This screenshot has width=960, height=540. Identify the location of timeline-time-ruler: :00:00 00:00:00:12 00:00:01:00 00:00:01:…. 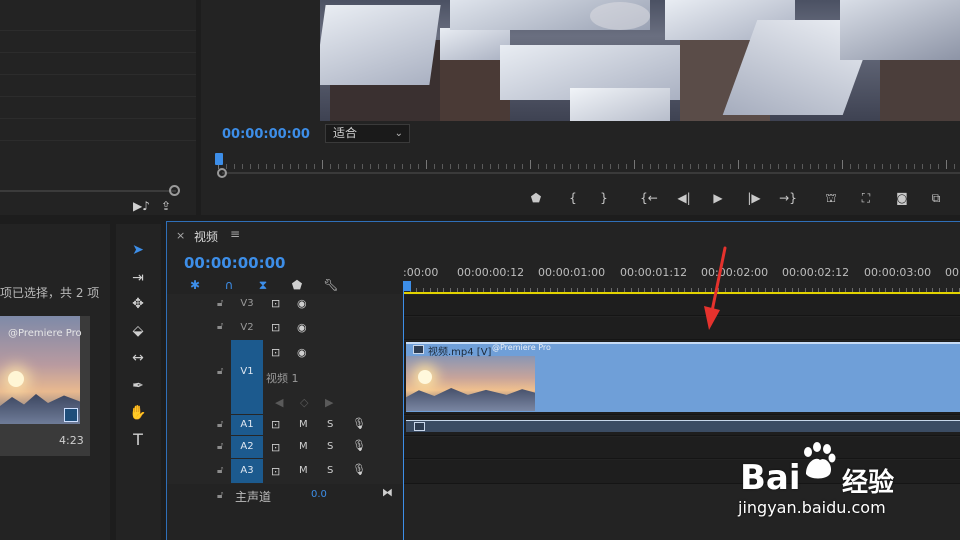
(681, 277).